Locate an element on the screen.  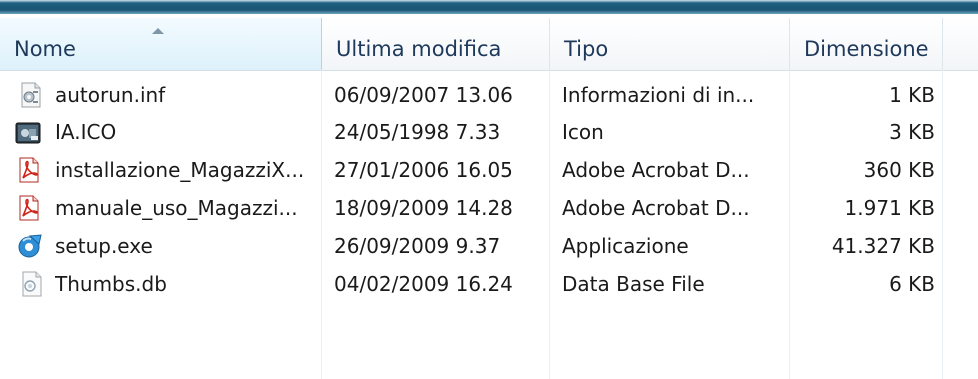
file-size: 1 KB is located at coordinates (912, 95).